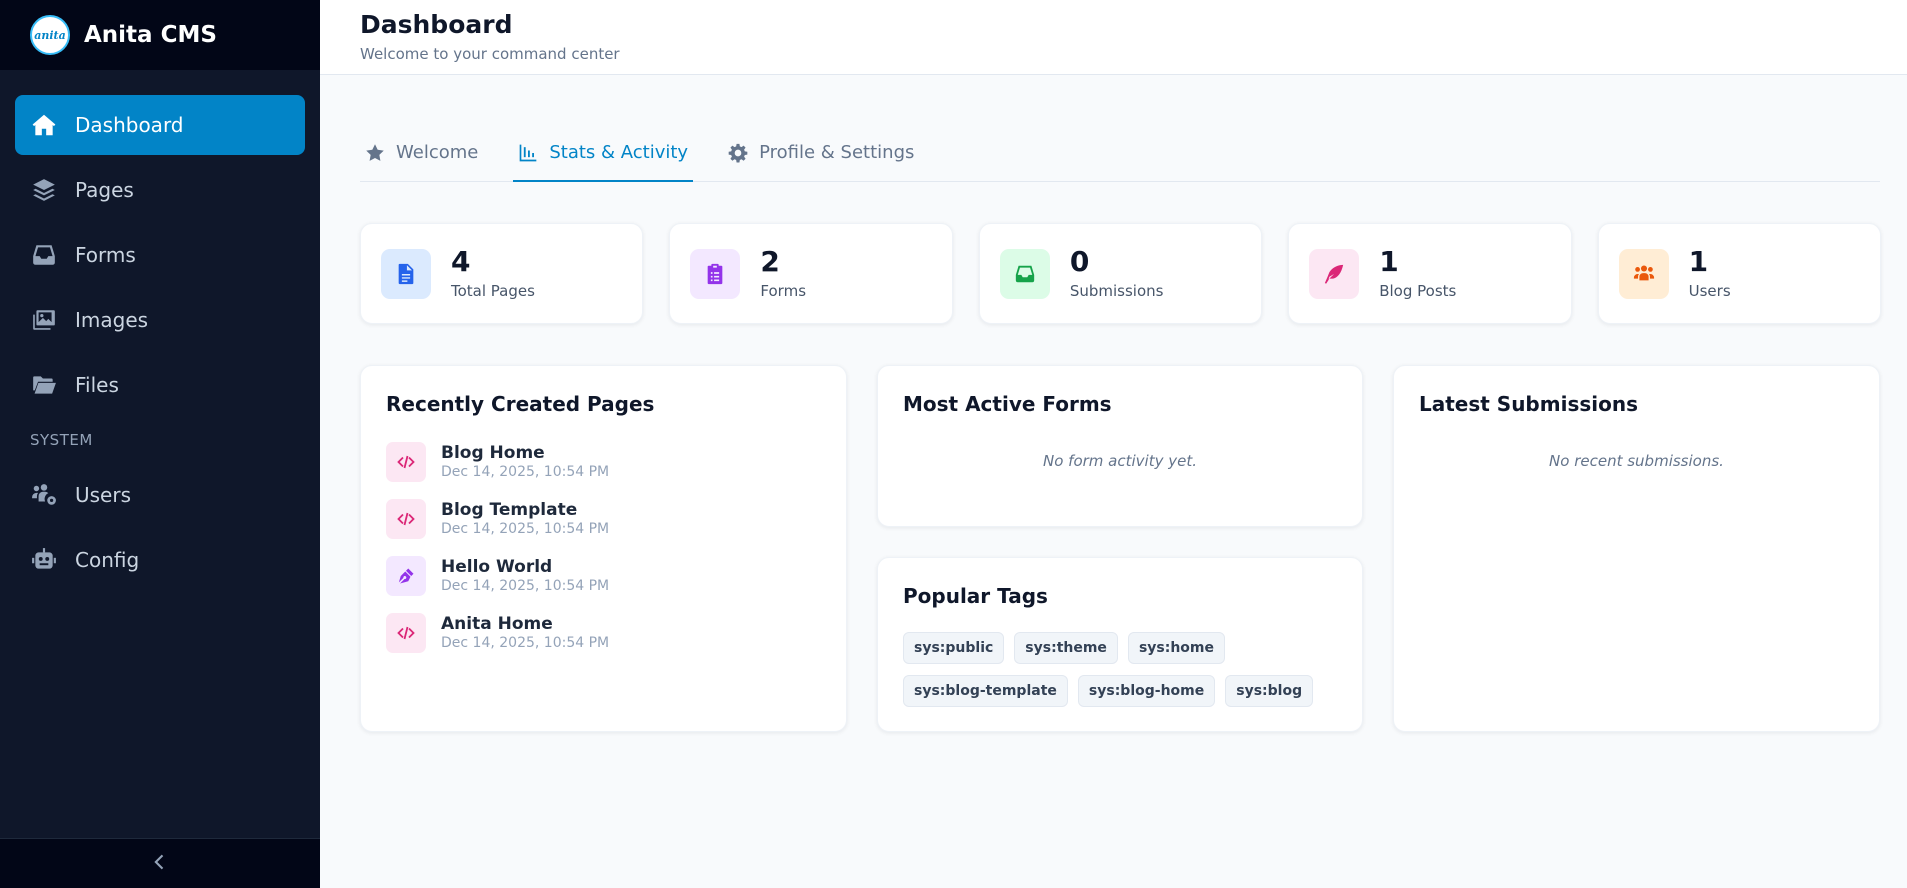  I want to click on sidebar-item-label: Forms, so click(105, 255).